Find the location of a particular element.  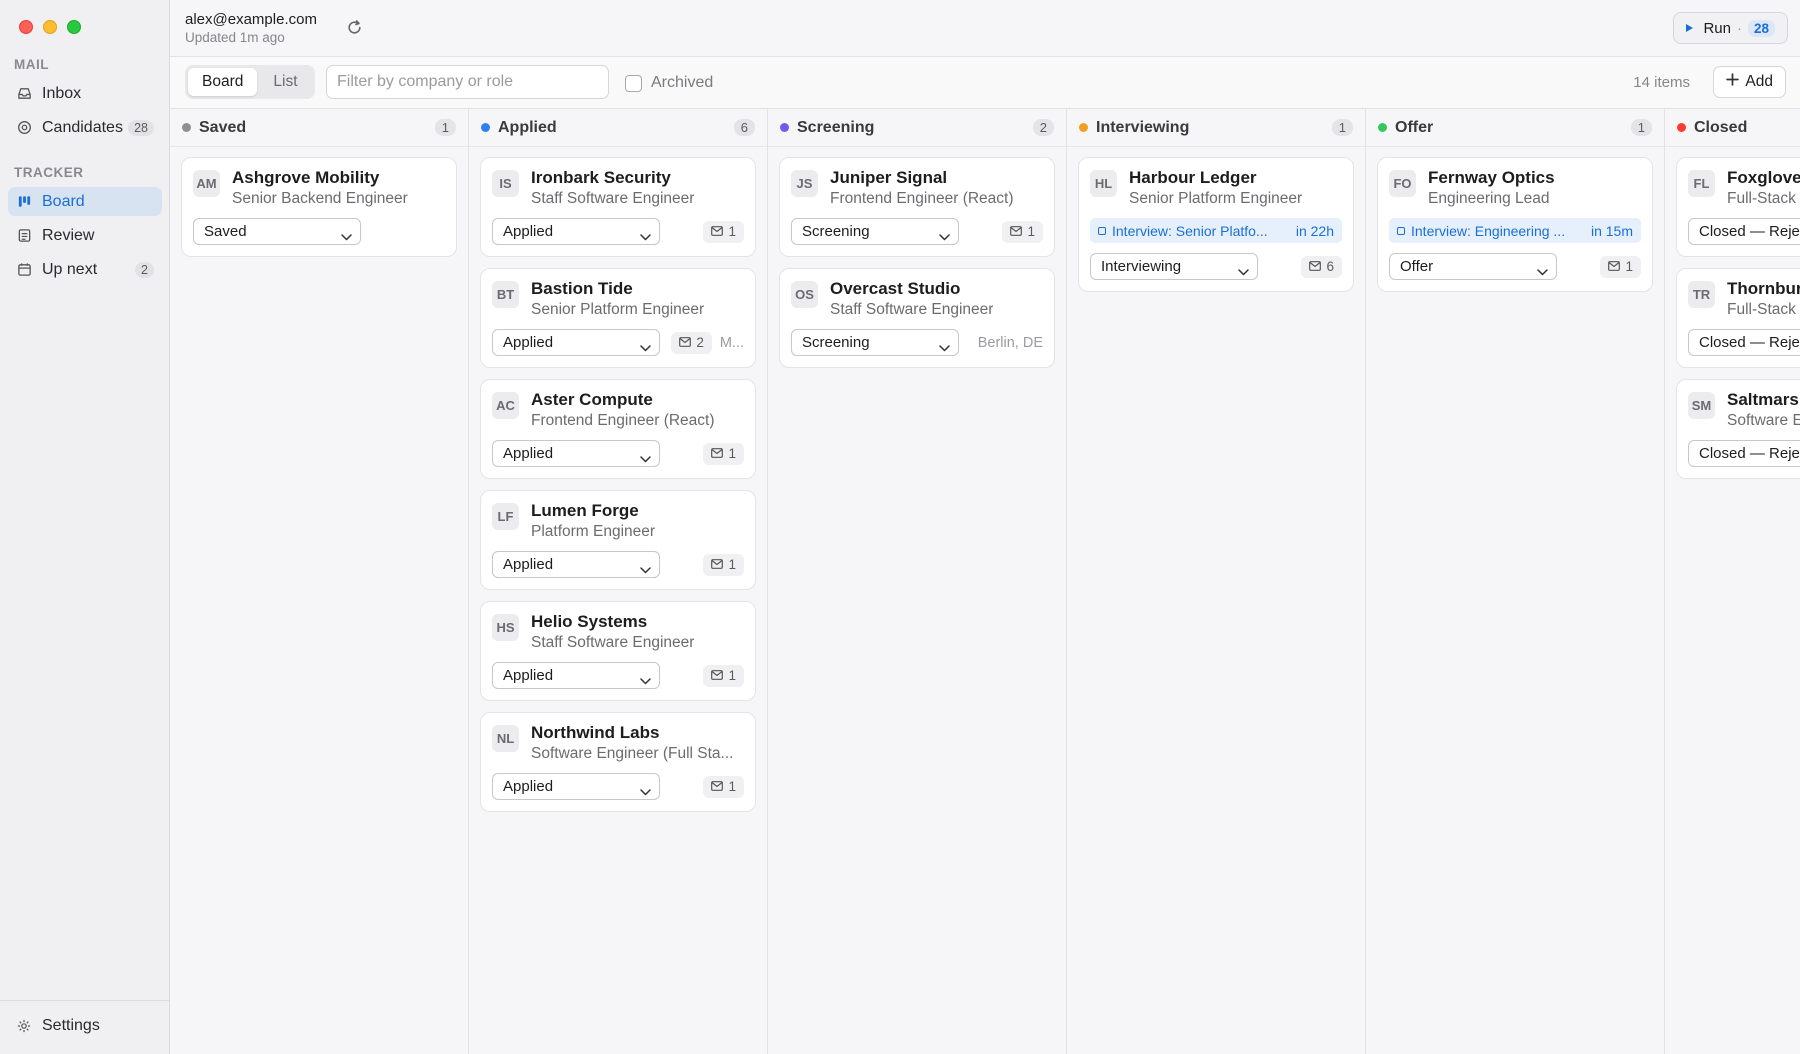

application-card: SM Saltmarsh Software E Closed — Rejec is located at coordinates (1738, 429).